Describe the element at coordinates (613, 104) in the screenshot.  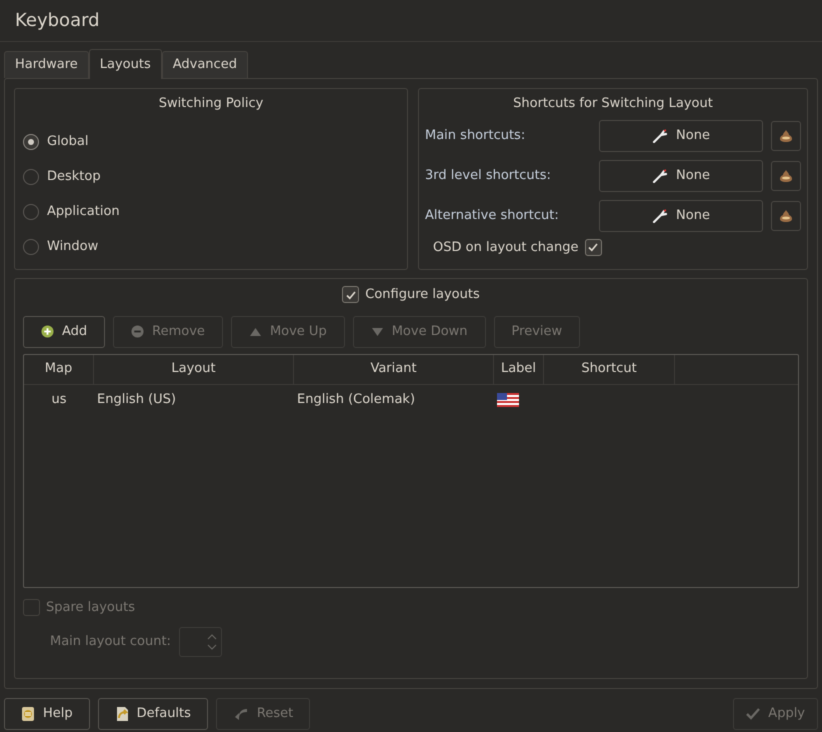
I see `group-title: Shortcuts for Switching Layout` at that location.